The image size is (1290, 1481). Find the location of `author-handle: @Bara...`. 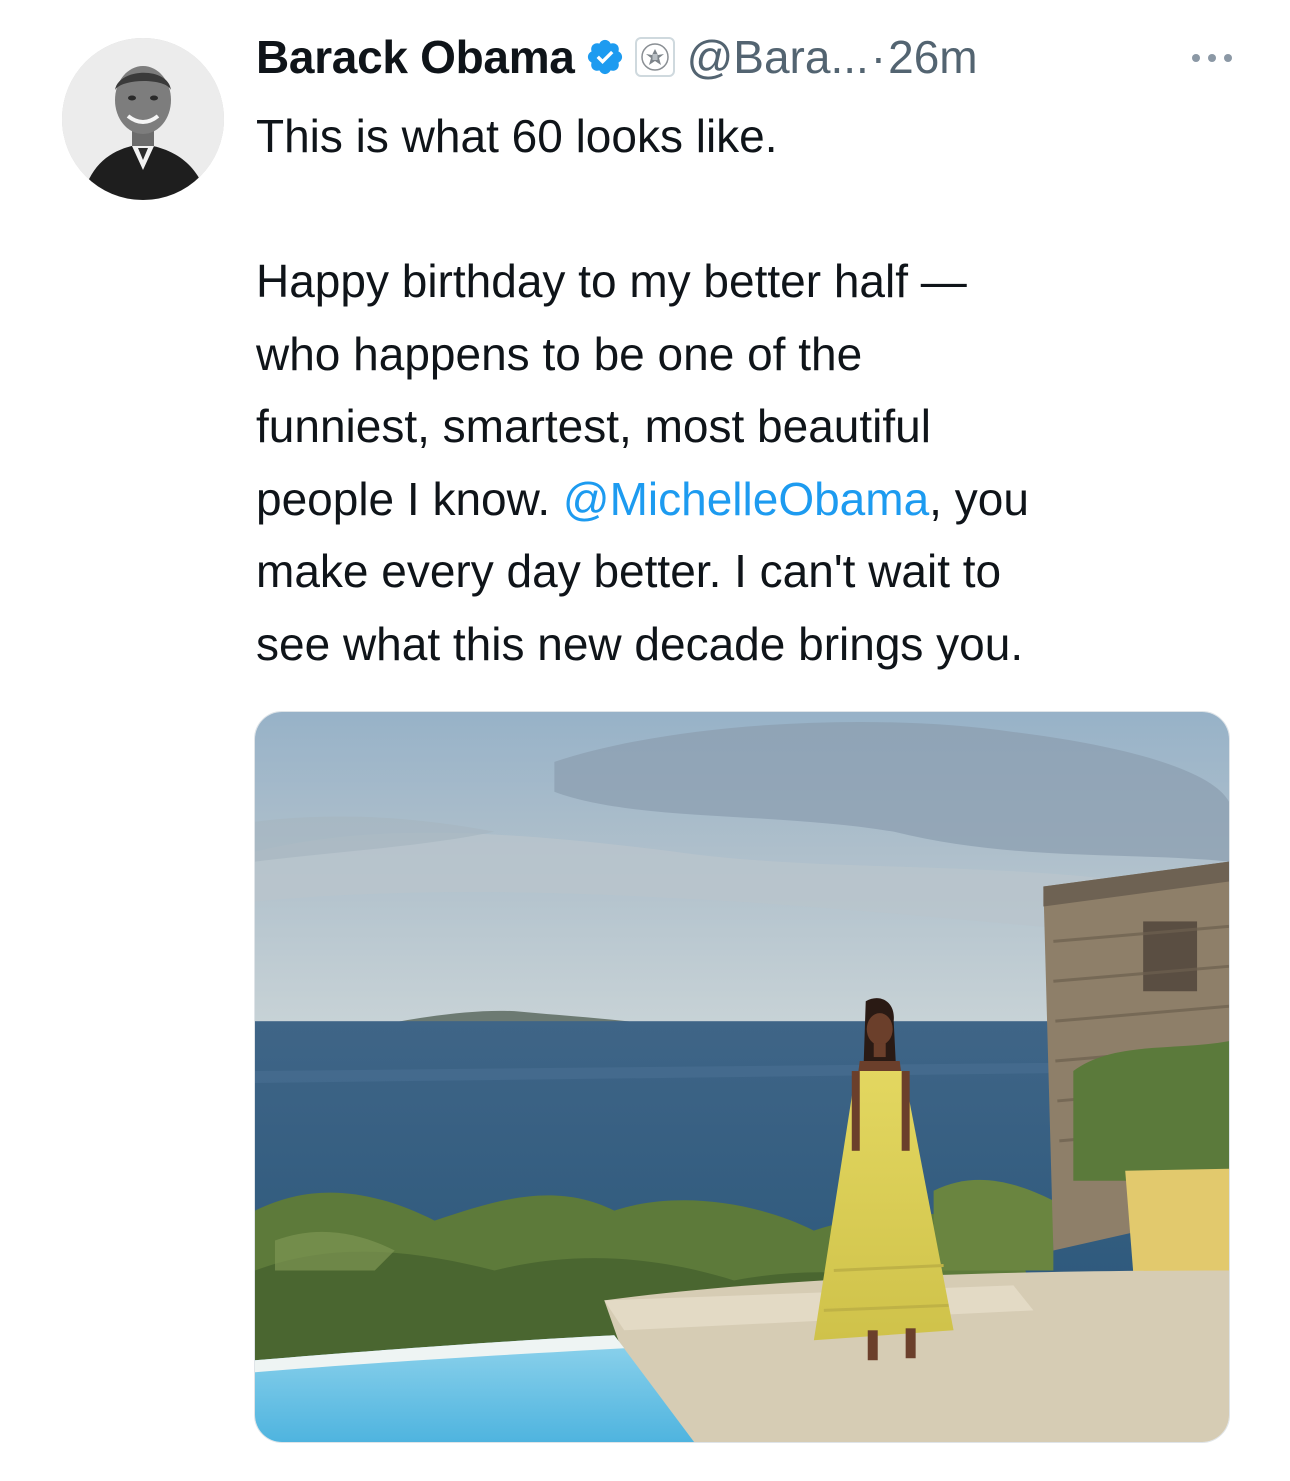

author-handle: @Bara... is located at coordinates (778, 57).